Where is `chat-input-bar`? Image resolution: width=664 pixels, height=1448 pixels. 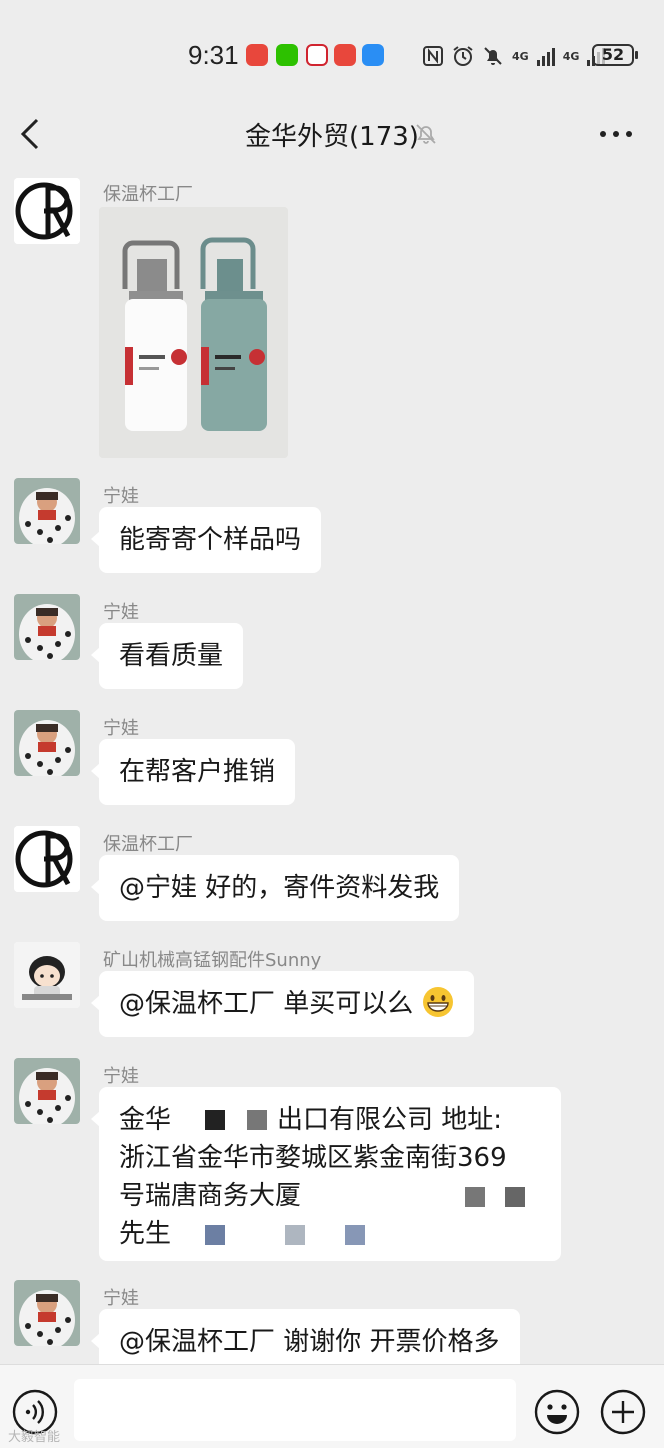
chat-input-bar is located at coordinates (332, 1406).